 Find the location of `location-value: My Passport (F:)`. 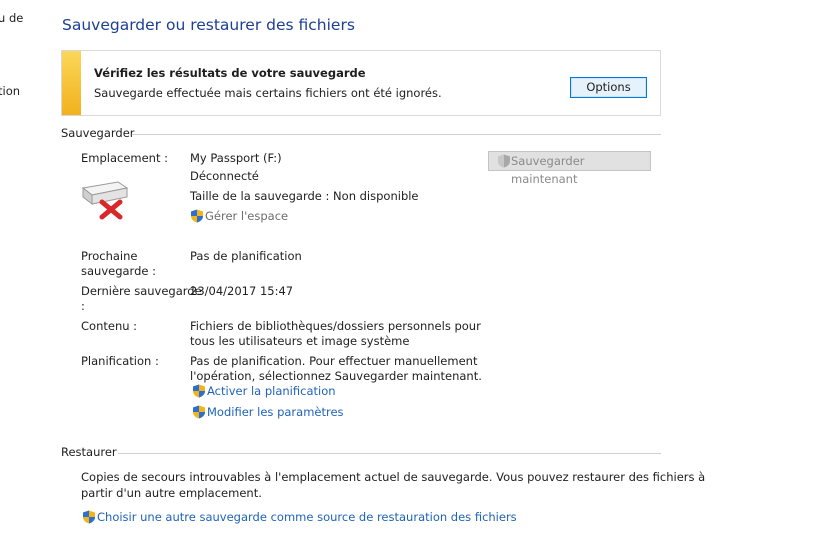

location-value: My Passport (F:) is located at coordinates (236, 158).